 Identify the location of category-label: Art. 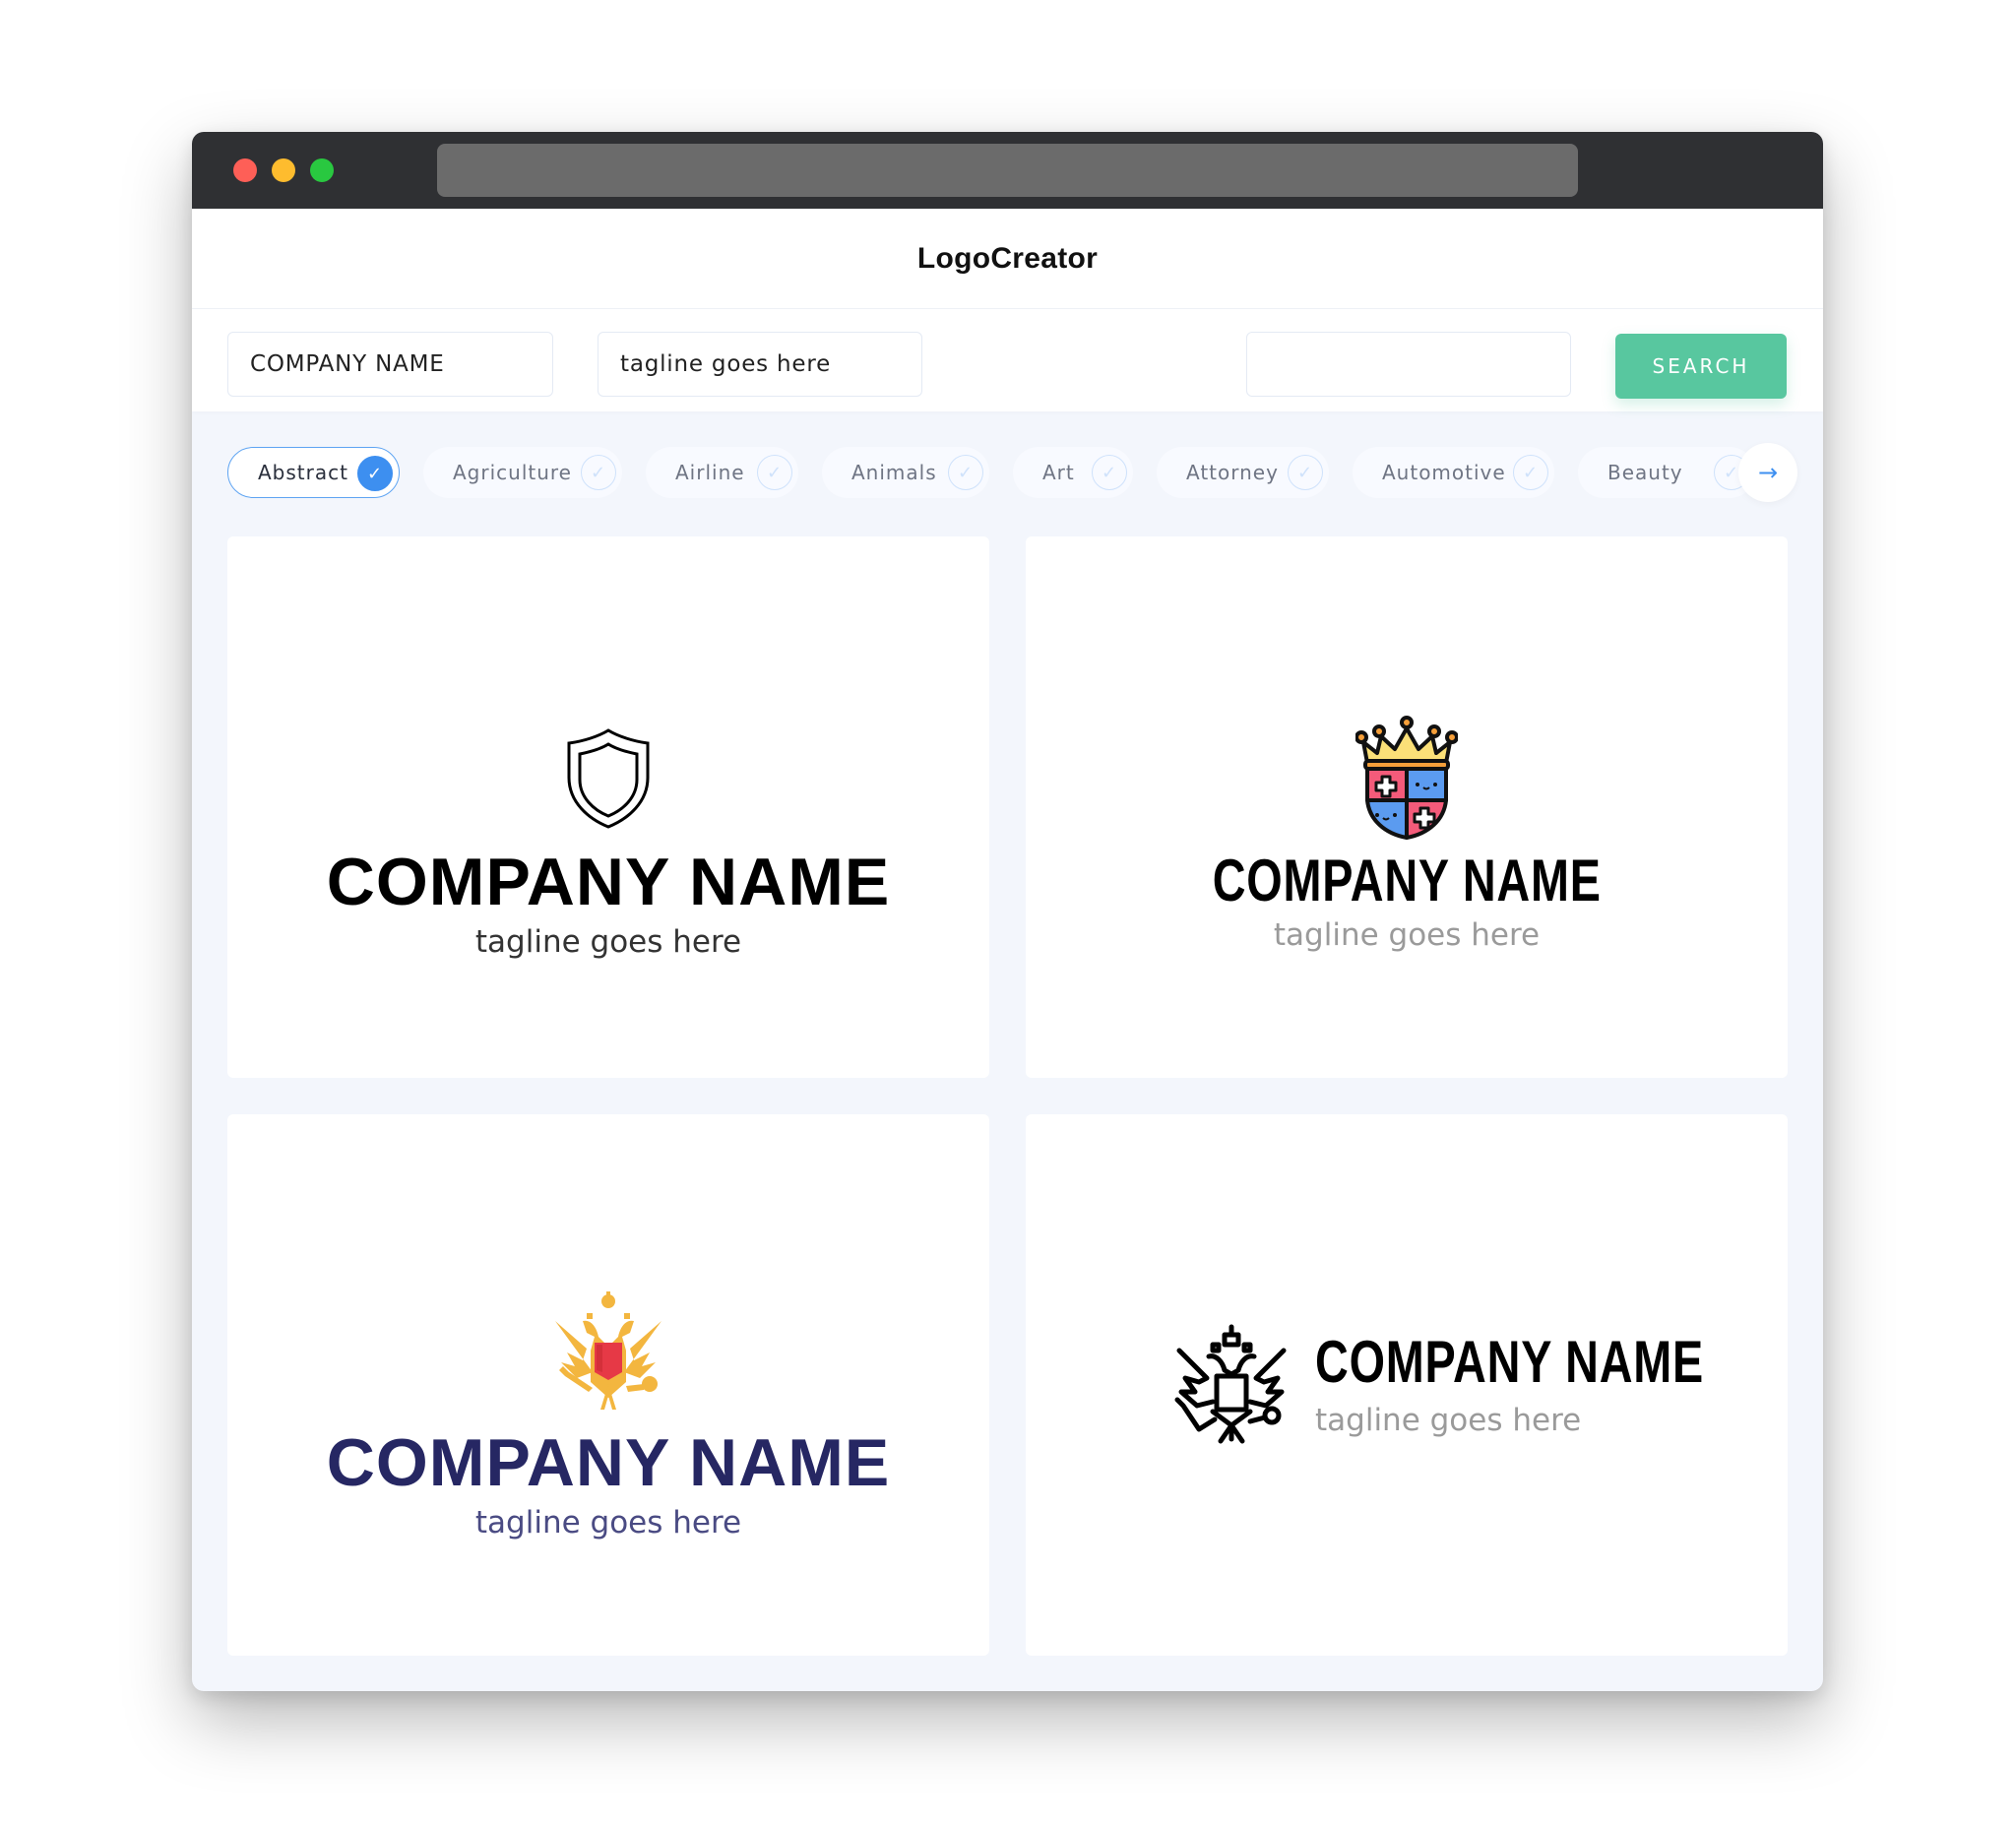
(1058, 472).